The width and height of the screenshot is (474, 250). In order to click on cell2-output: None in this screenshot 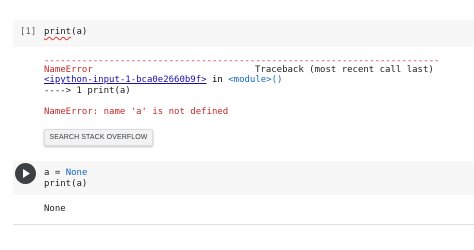, I will do `click(55, 209)`.